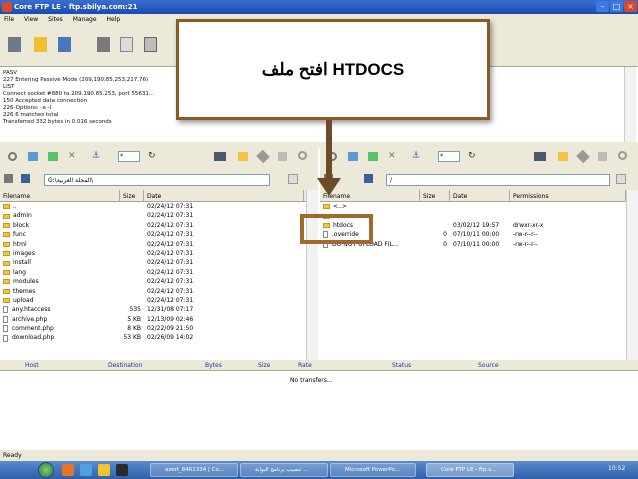  What do you see at coordinates (31, 19) in the screenshot?
I see `menu-view: View` at bounding box center [31, 19].